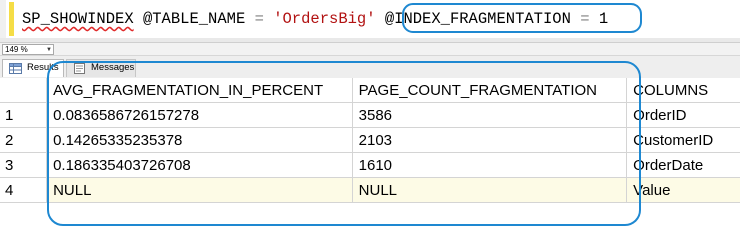 Image resolution: width=740 pixels, height=245 pixels. I want to click on table-row: 4 NULL NULL Value, so click(370, 190).